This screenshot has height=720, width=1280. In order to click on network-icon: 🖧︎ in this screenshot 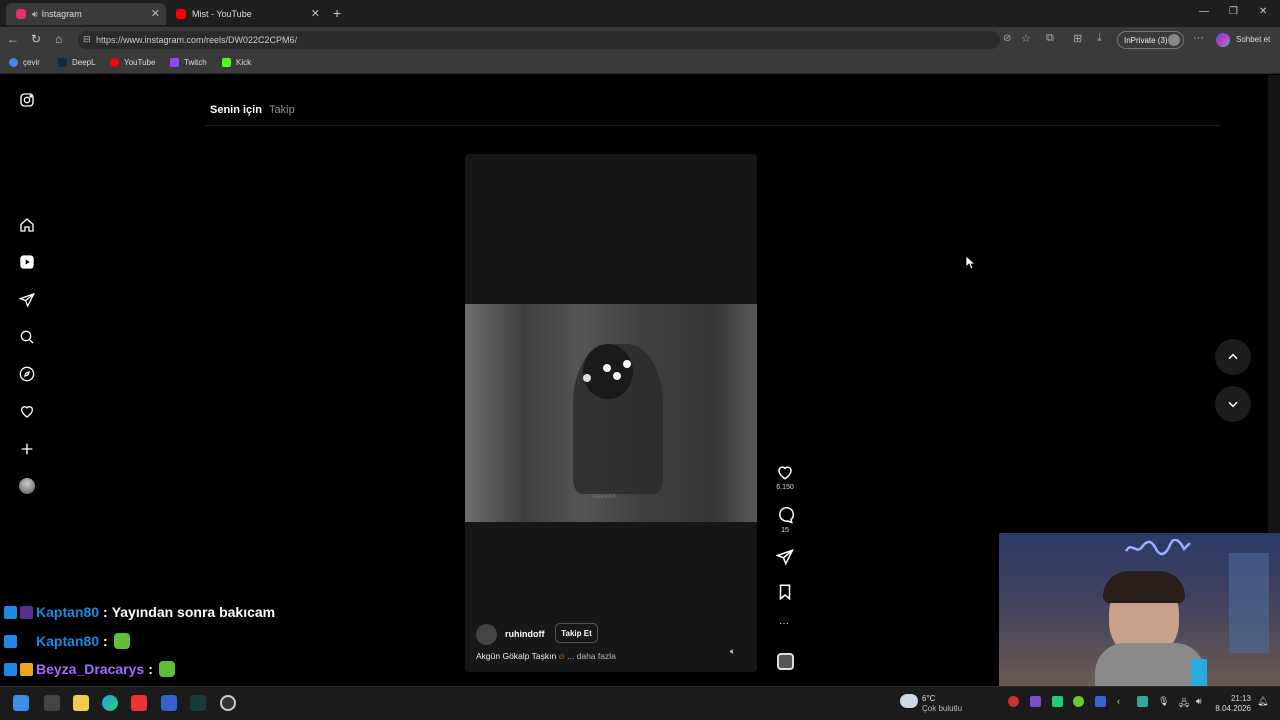, I will do `click(1184, 704)`.